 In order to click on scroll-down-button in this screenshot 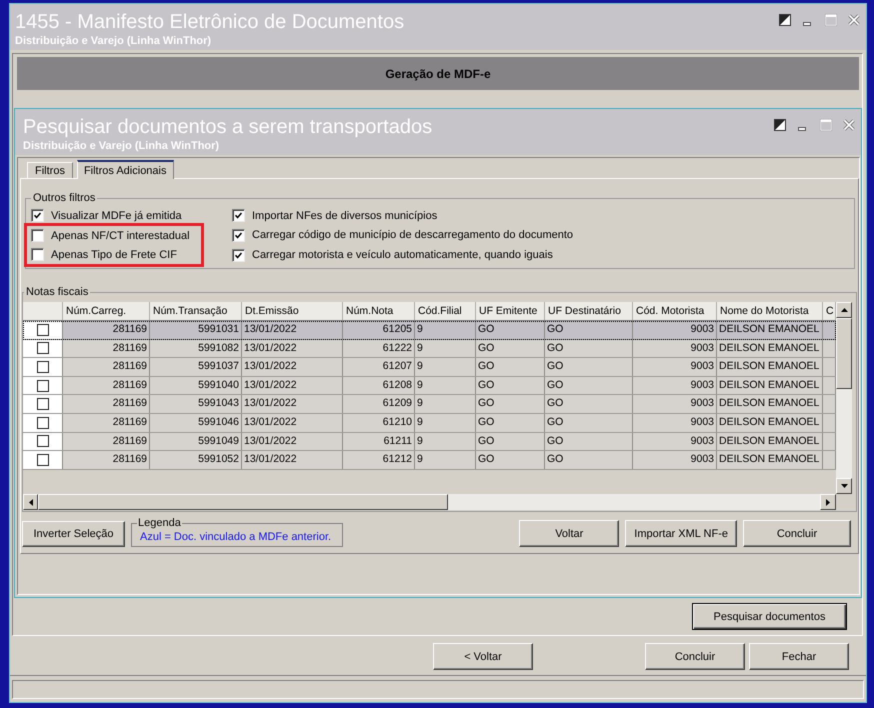, I will do `click(844, 486)`.